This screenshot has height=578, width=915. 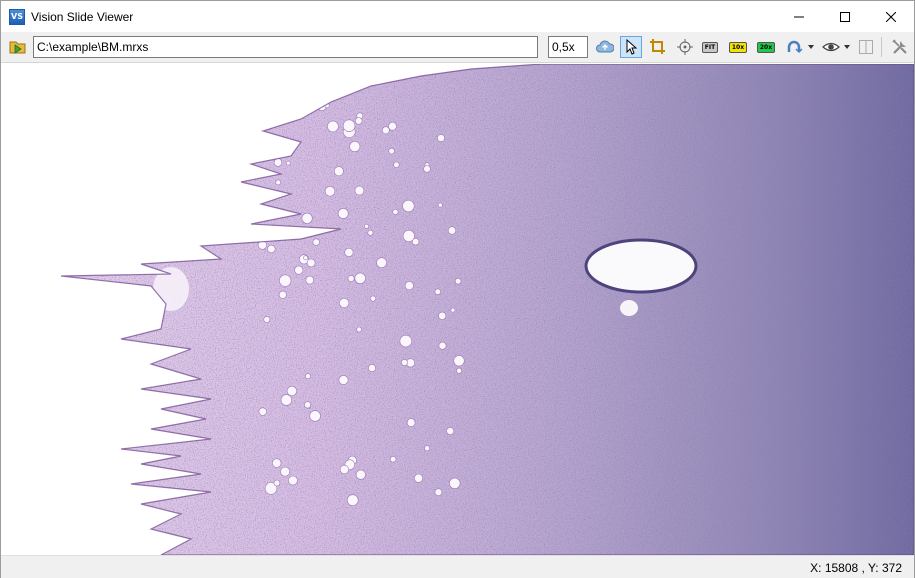 I want to click on minimize-icon, so click(x=799, y=16).